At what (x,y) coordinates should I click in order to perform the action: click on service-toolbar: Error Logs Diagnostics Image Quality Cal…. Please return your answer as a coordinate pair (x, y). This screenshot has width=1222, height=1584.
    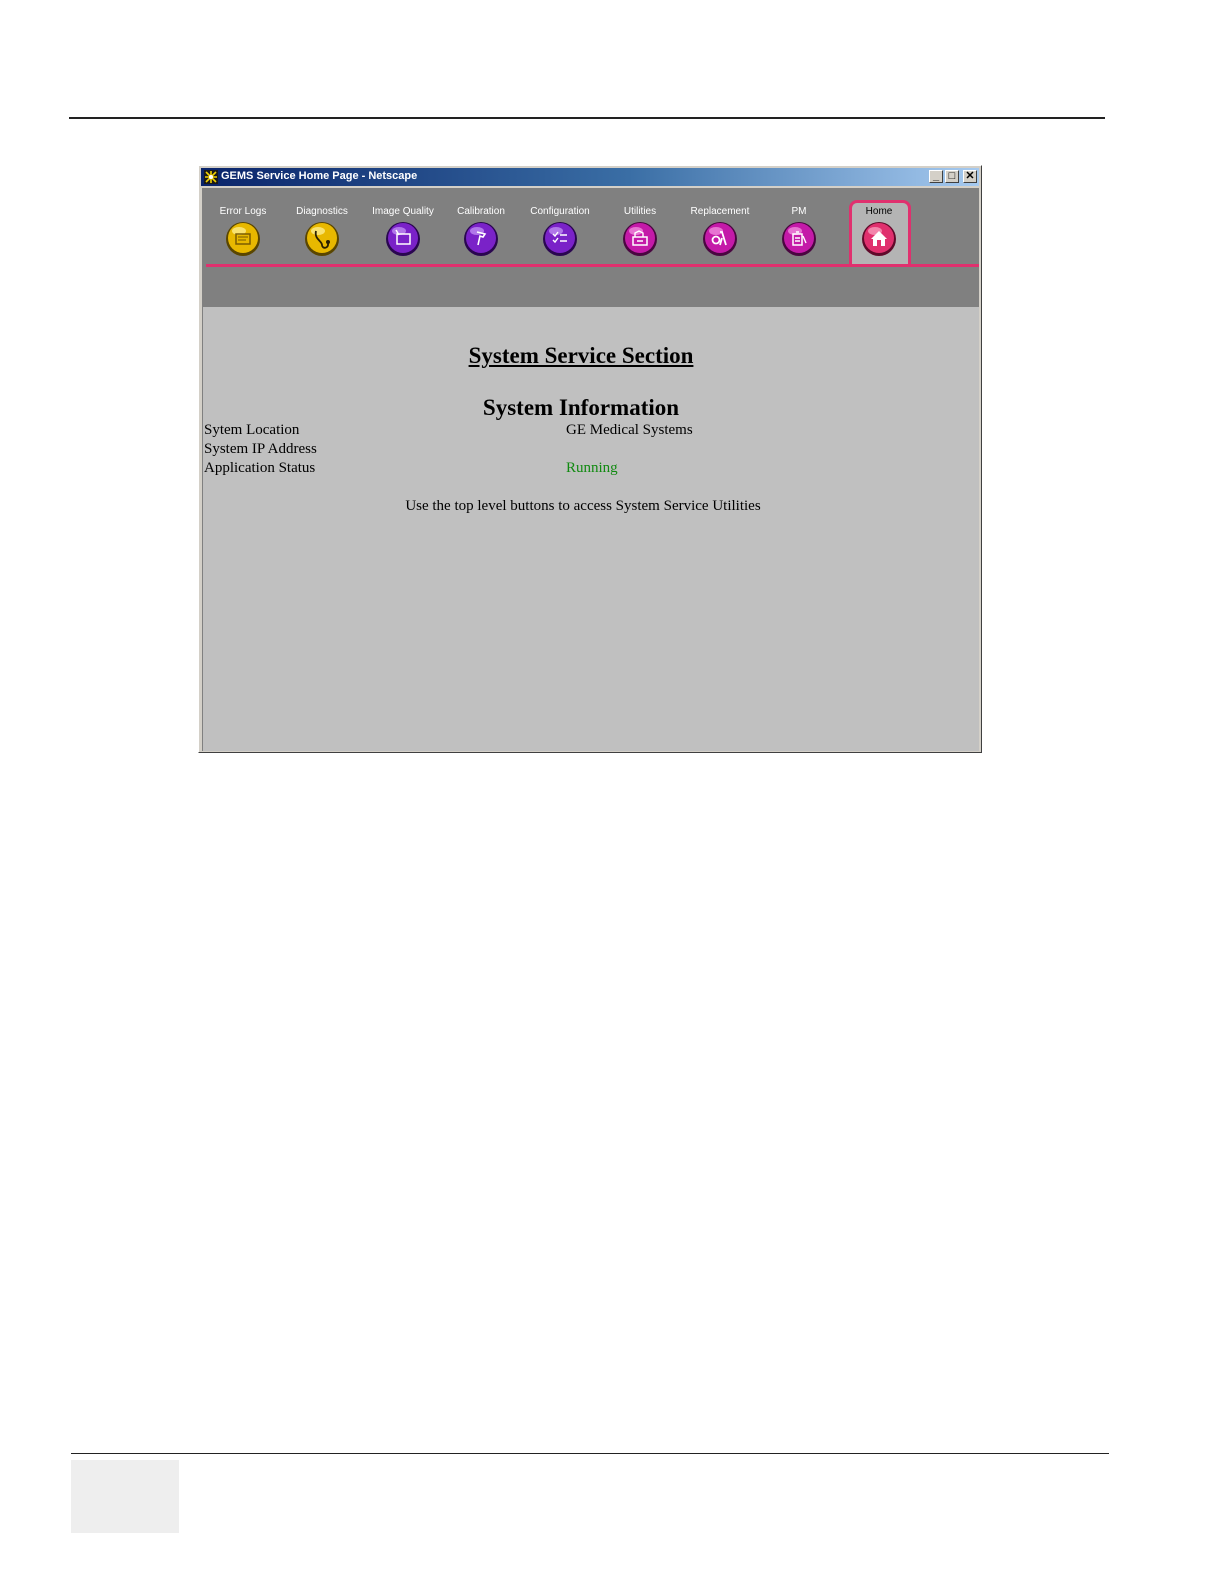
    Looking at the image, I should click on (591, 248).